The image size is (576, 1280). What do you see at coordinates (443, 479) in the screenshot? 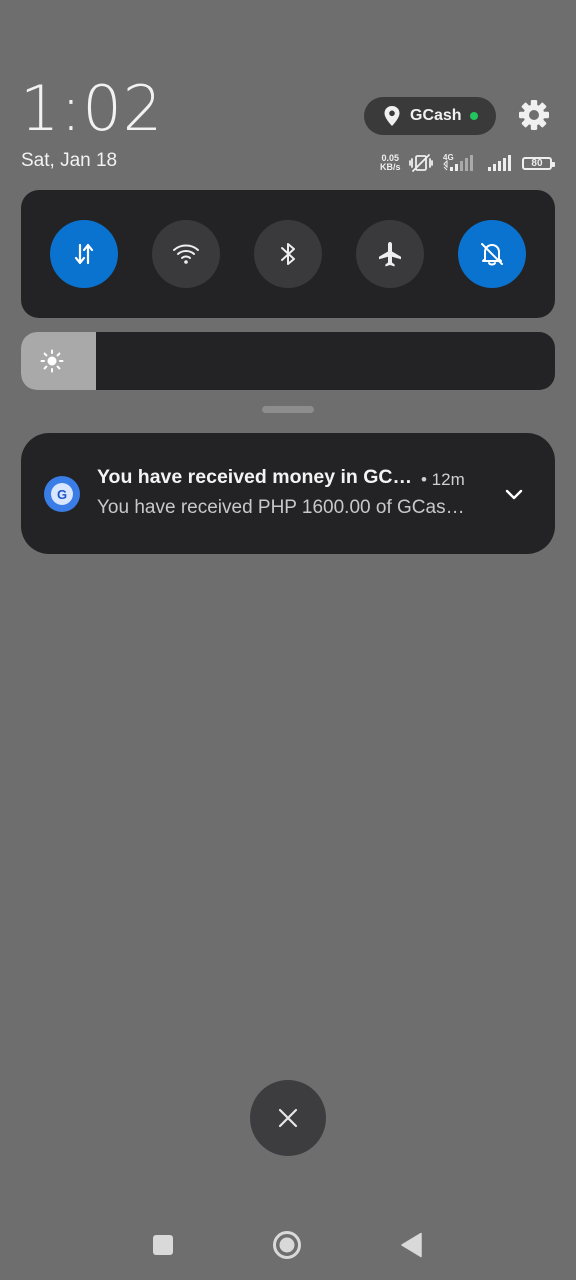
I see `notification-time: • 12m` at bounding box center [443, 479].